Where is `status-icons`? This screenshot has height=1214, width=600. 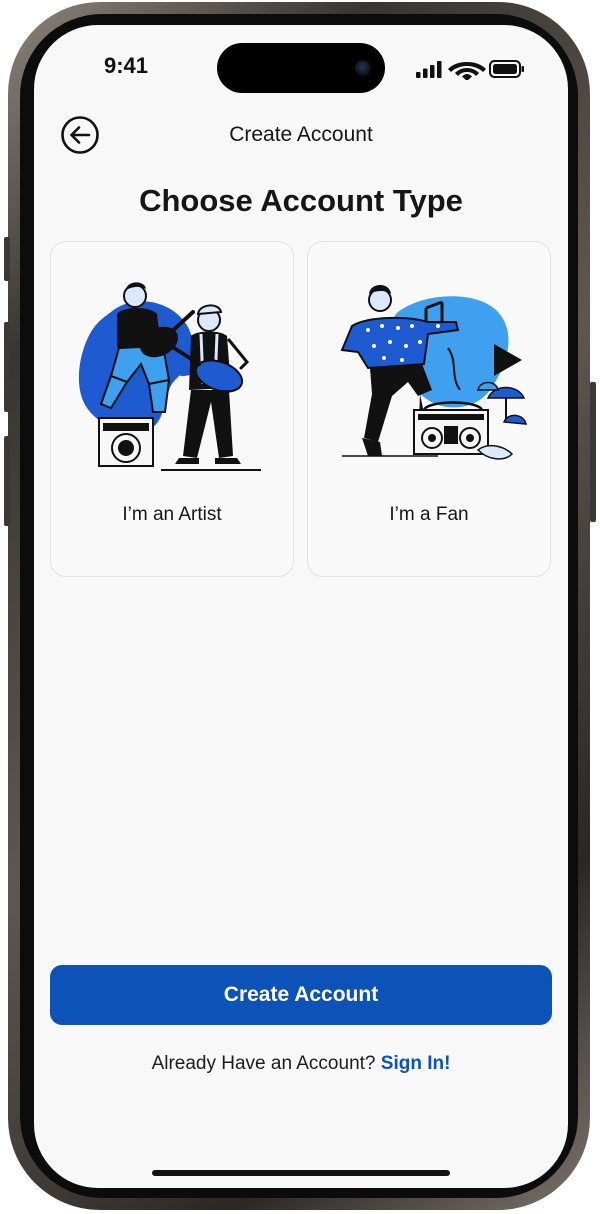
status-icons is located at coordinates (484, 69).